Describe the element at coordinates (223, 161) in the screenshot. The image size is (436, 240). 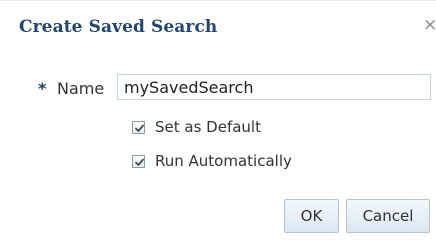
I see `run-automatically-label: Run Automatically` at that location.